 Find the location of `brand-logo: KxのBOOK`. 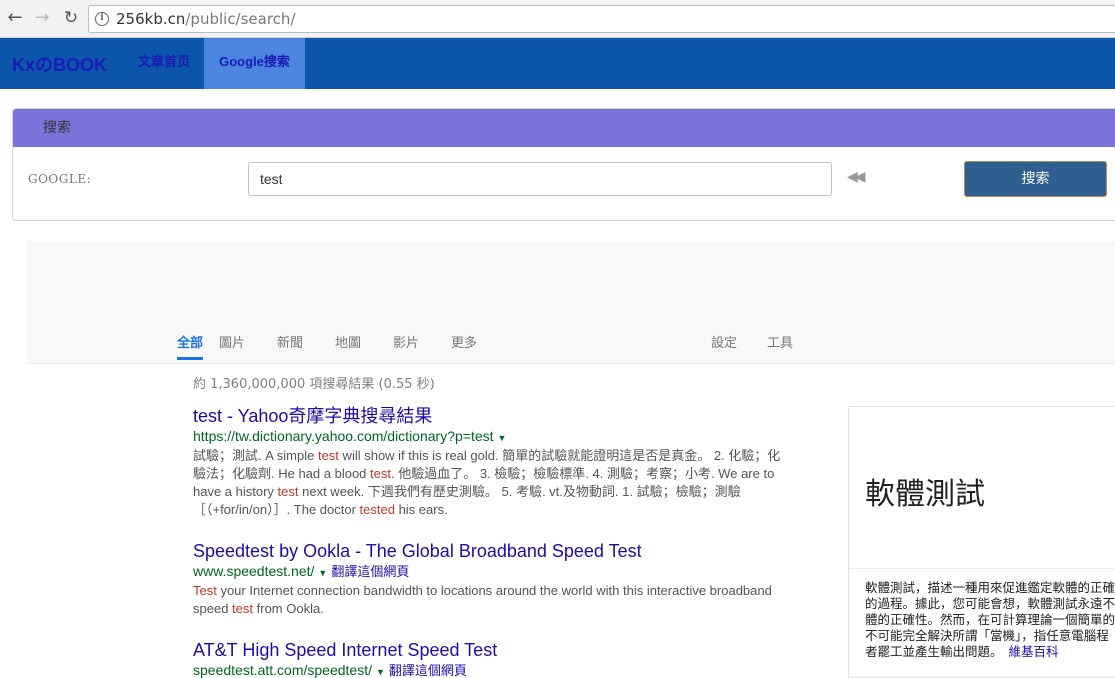

brand-logo: KxのBOOK is located at coordinates (59, 64).